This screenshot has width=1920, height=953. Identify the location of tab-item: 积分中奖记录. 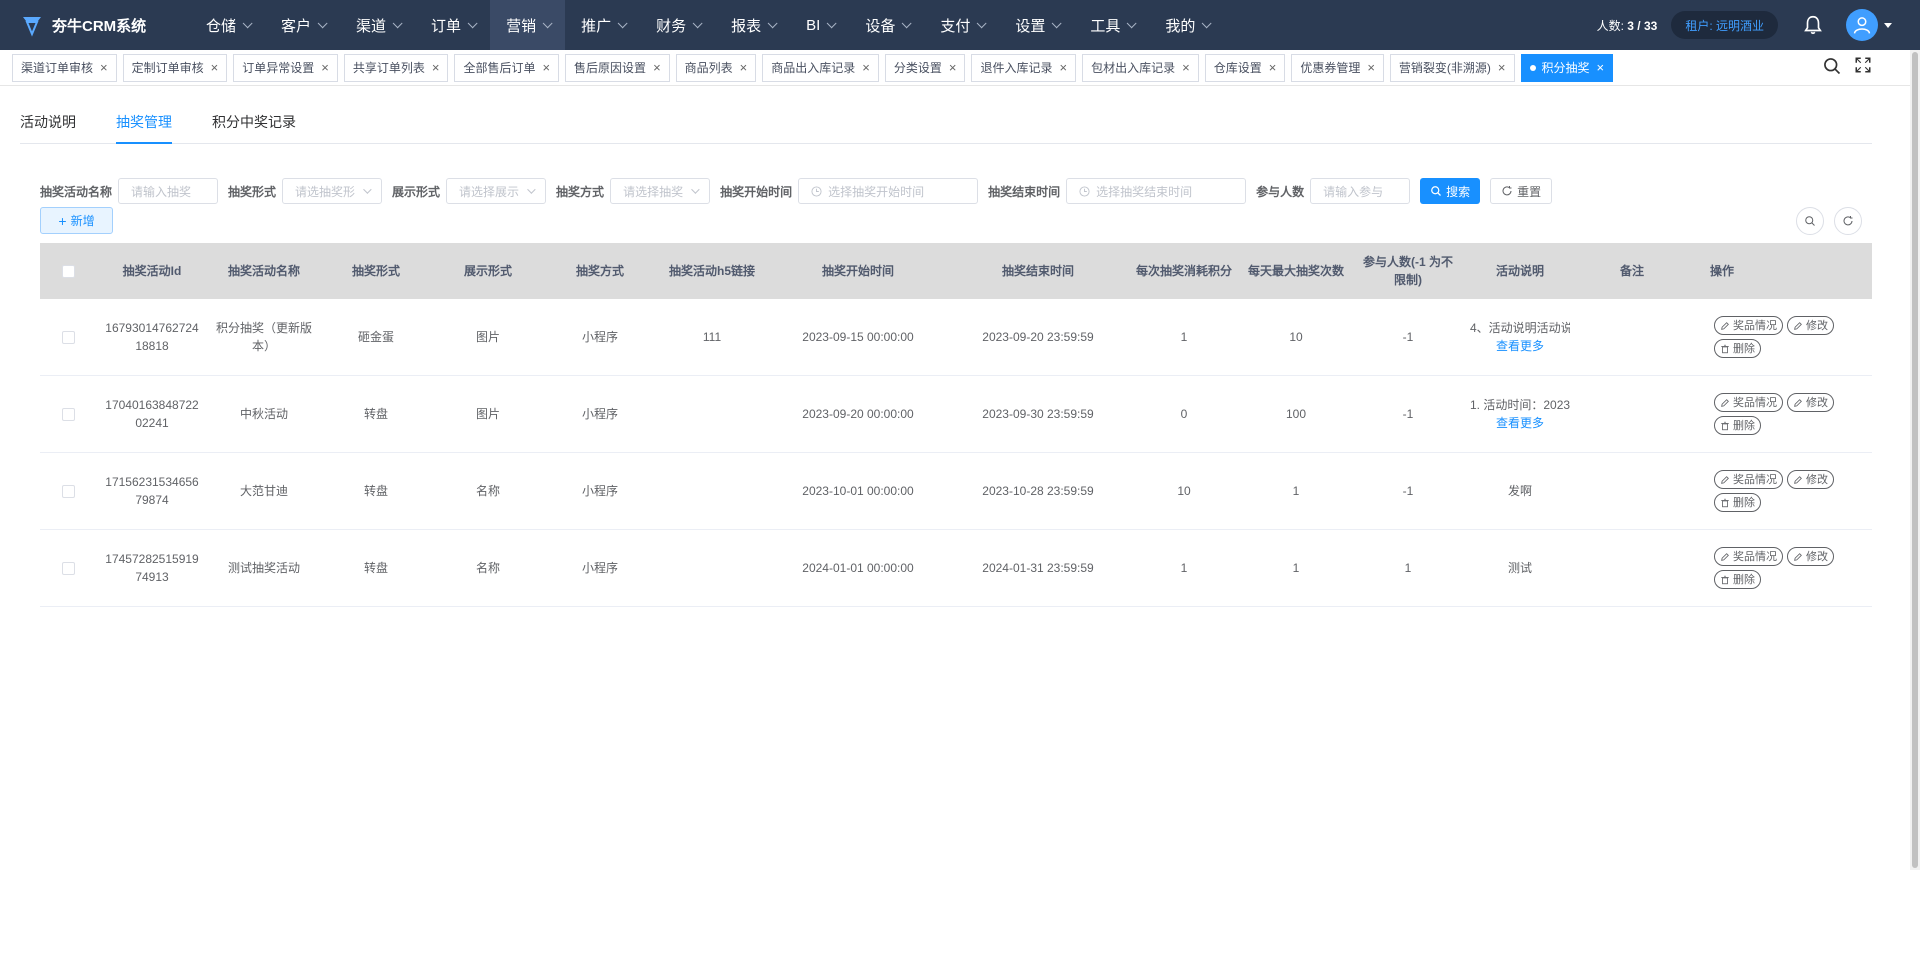
(254, 126).